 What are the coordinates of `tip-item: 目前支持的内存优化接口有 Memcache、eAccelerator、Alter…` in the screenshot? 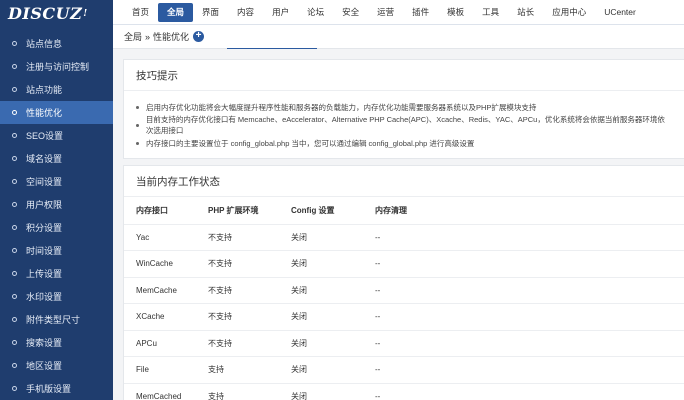 It's located at (404, 125).